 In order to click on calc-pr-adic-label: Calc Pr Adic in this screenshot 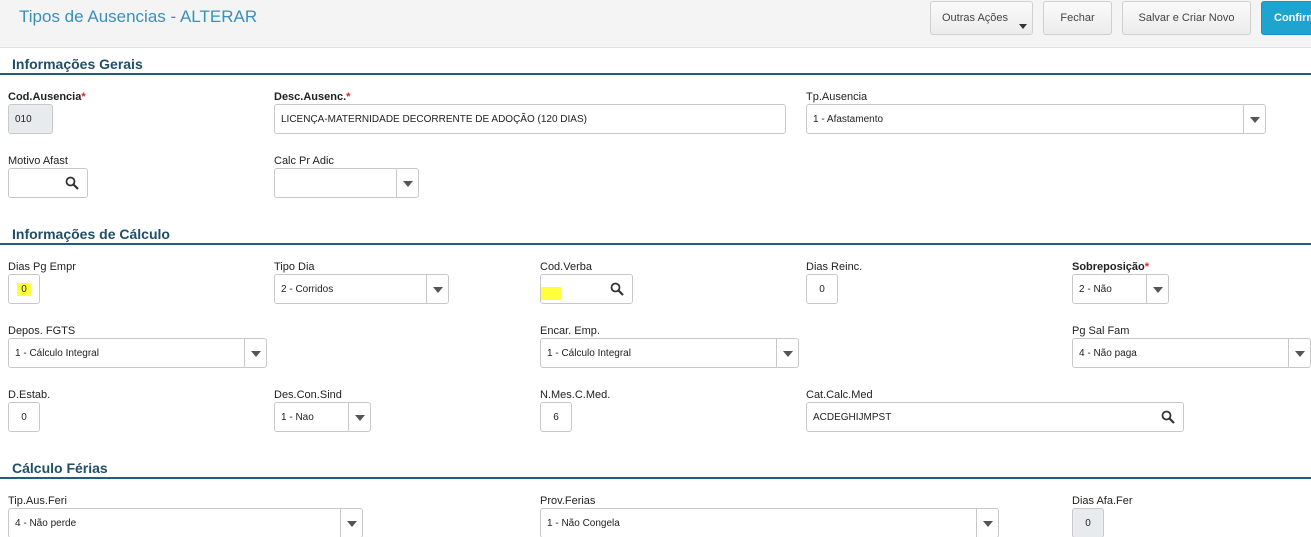, I will do `click(304, 161)`.